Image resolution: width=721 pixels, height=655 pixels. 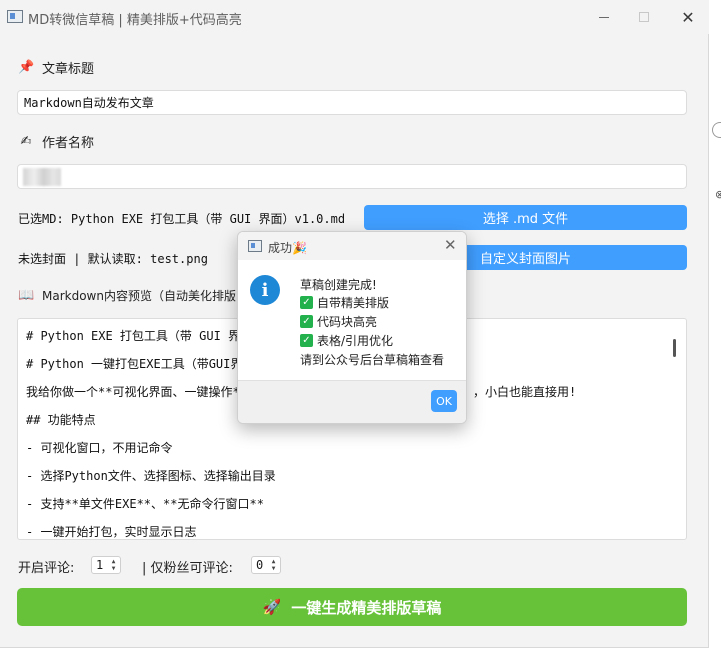 What do you see at coordinates (525, 217) in the screenshot?
I see `select-md-button: 选择 .md 文件` at bounding box center [525, 217].